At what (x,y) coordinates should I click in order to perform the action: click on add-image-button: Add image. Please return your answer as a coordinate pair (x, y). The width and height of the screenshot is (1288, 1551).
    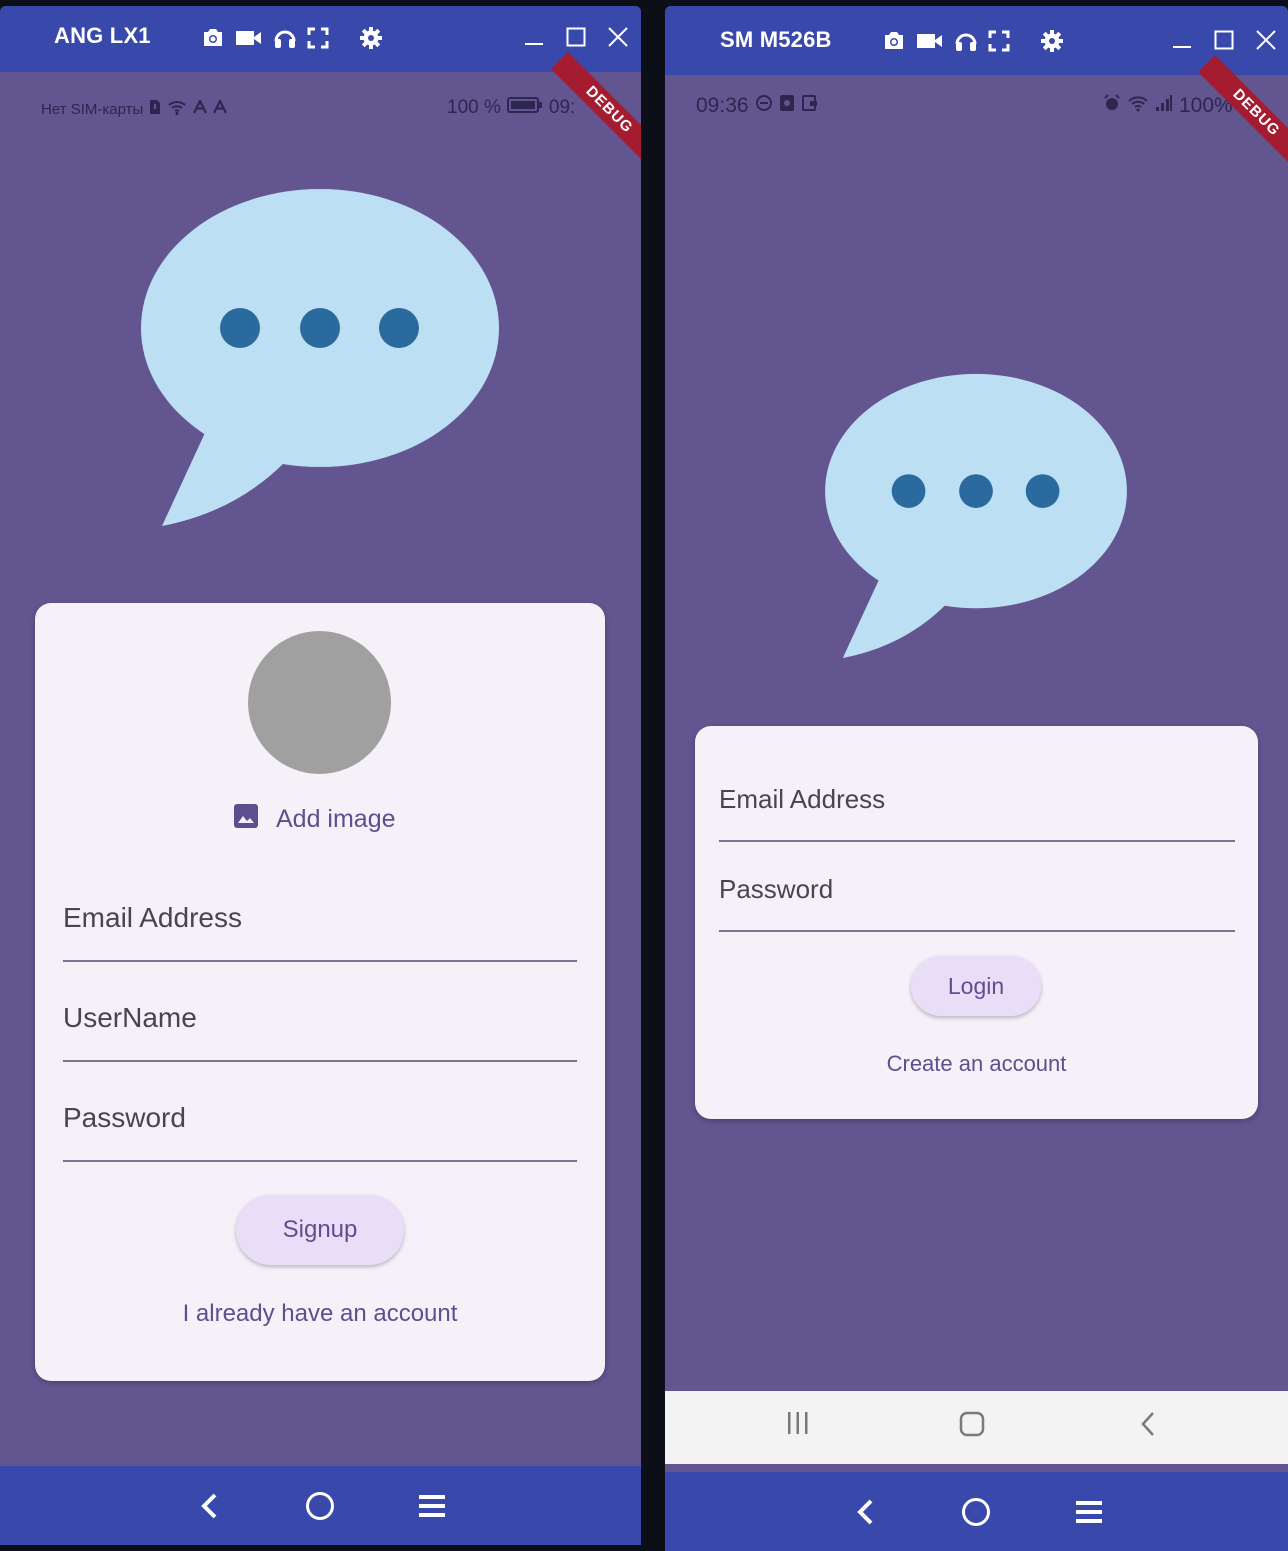
    Looking at the image, I should click on (314, 819).